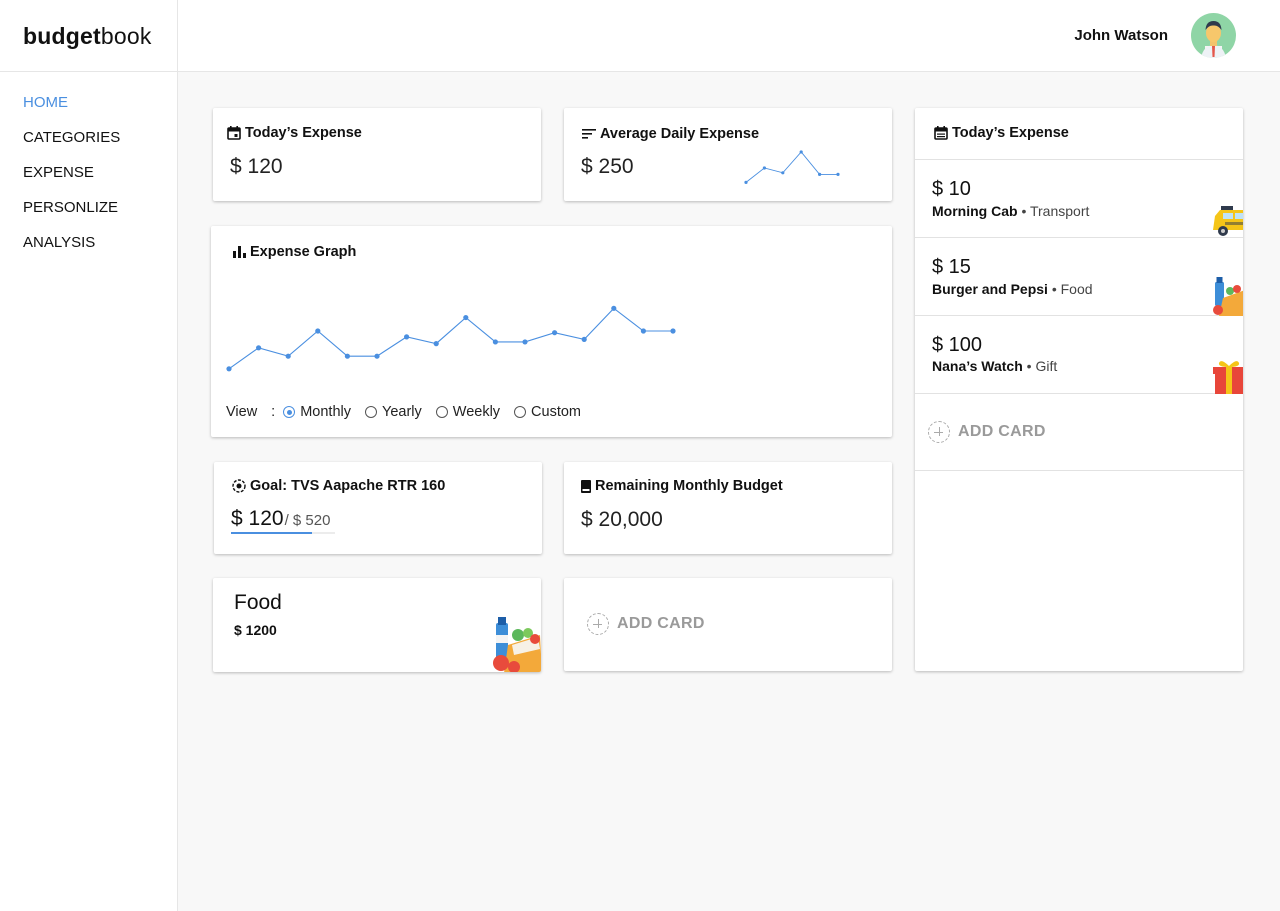 This screenshot has height=911, width=1280. I want to click on view-option-weekly: Weekly, so click(468, 412).